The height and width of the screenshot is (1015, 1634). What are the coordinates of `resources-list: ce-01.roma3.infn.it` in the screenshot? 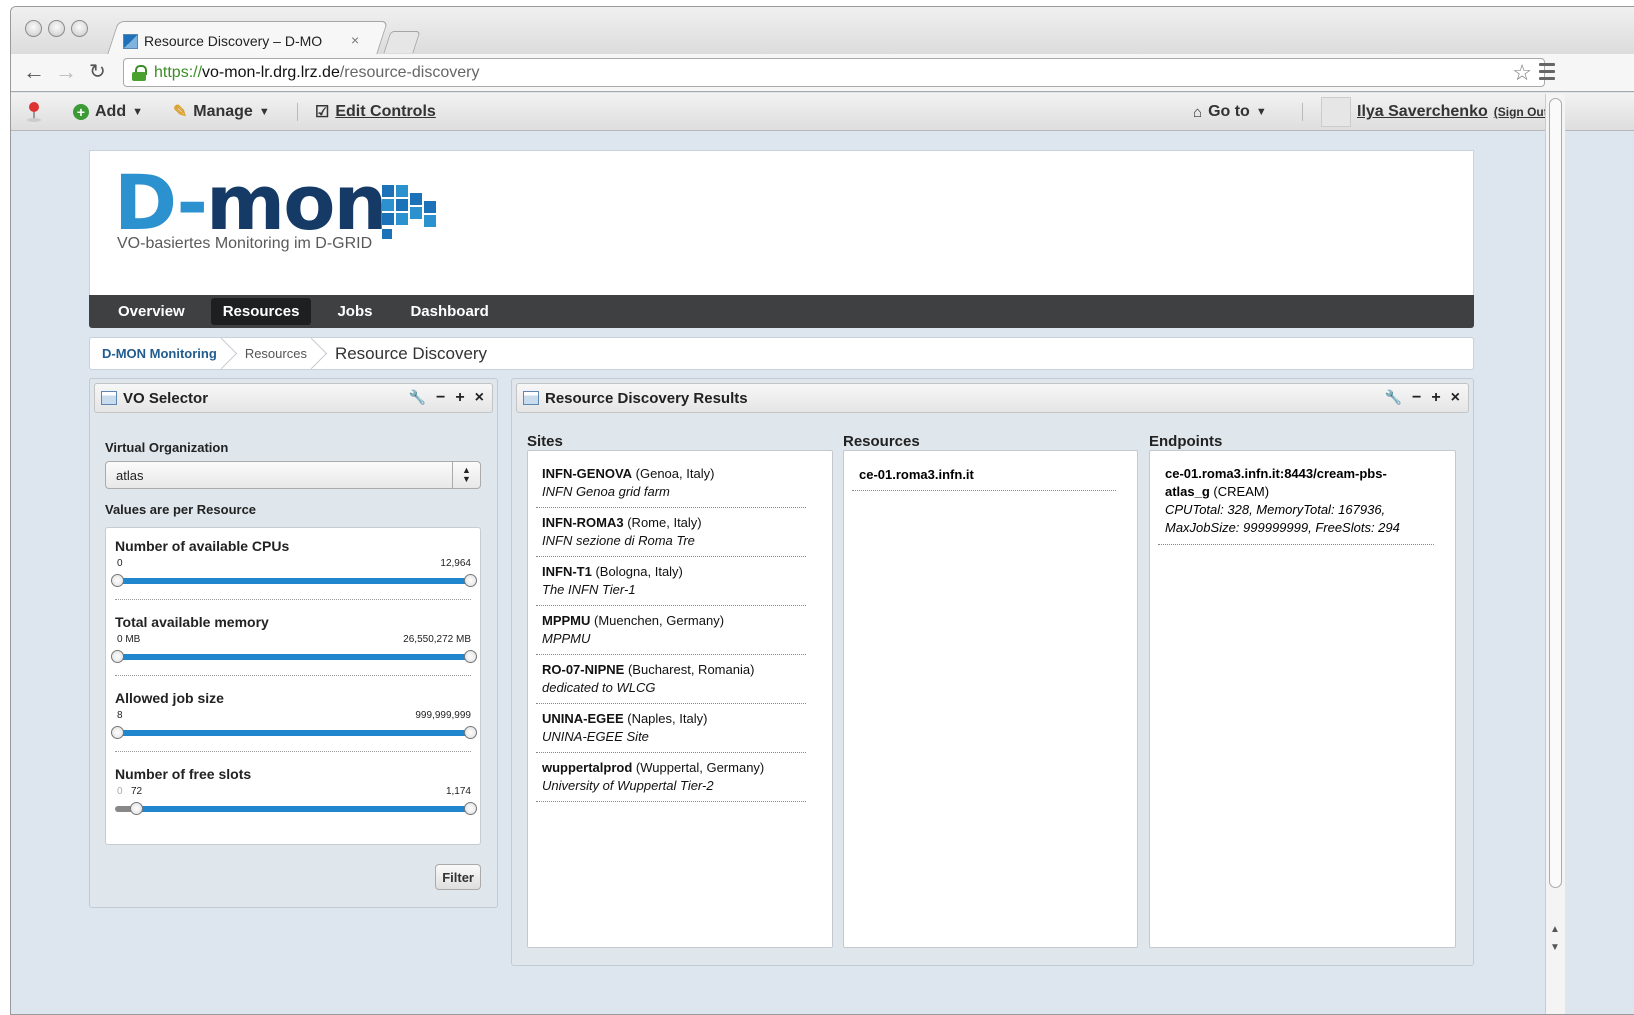 It's located at (990, 699).